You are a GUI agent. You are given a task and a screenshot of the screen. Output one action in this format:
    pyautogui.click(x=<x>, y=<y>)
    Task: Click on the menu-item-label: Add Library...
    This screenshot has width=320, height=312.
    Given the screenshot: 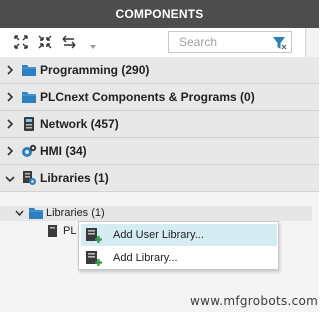 What is the action you would take?
    pyautogui.click(x=145, y=258)
    